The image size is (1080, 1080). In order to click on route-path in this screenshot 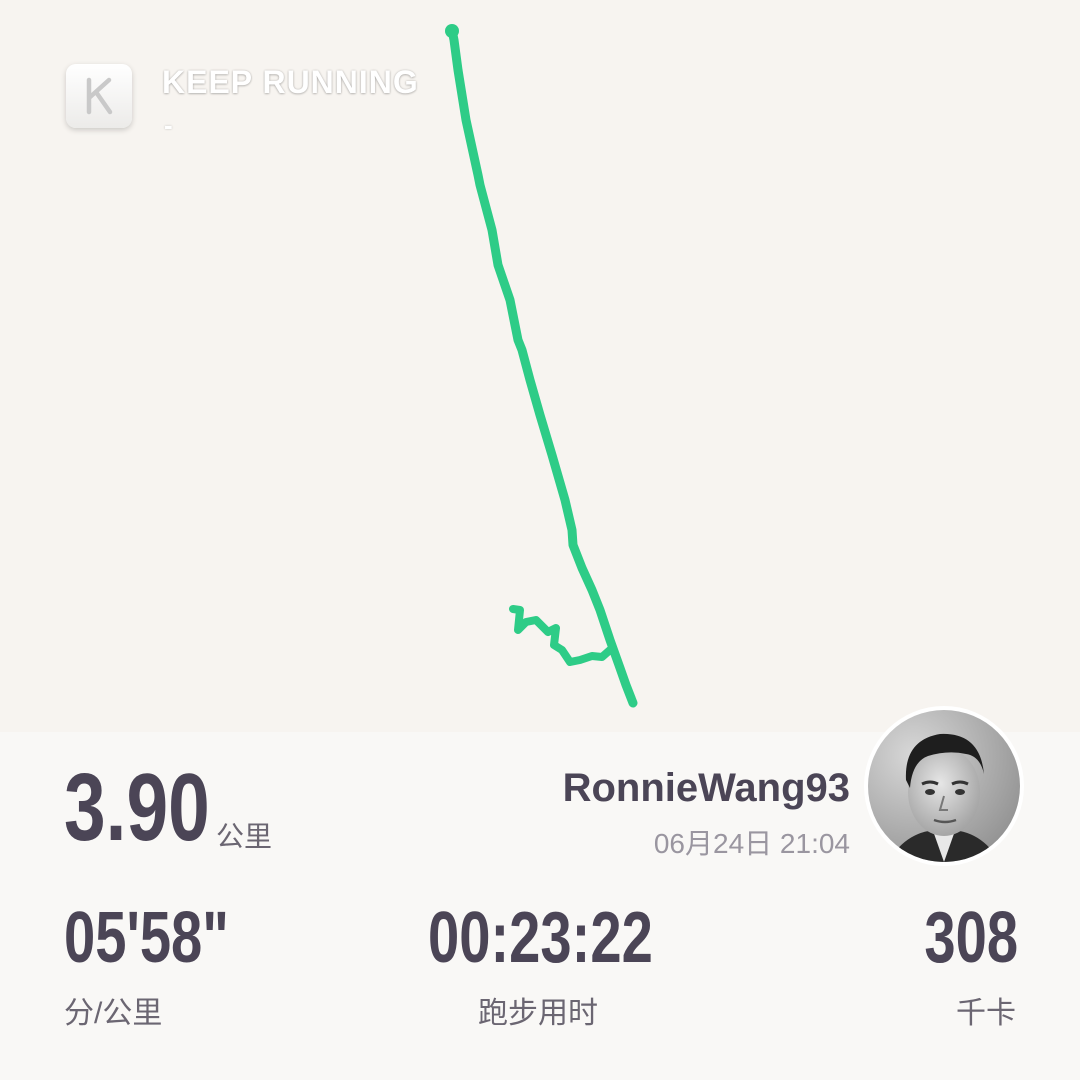, I will do `click(541, 366)`.